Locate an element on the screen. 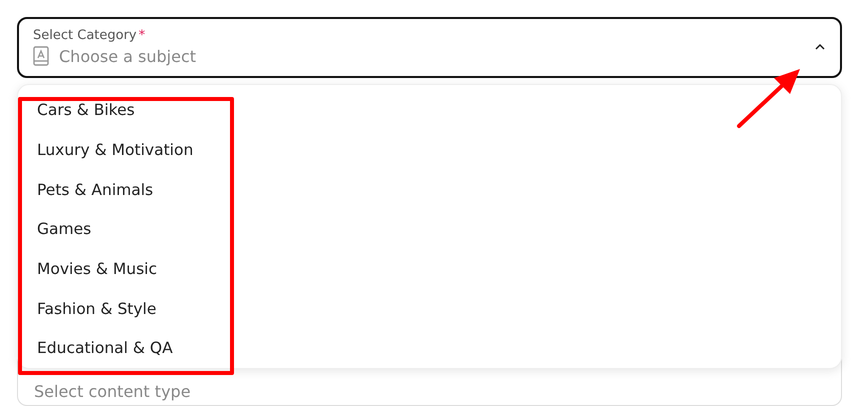 Image resolution: width=859 pixels, height=406 pixels. dropdown-option: Movies & Music is located at coordinates (87, 269).